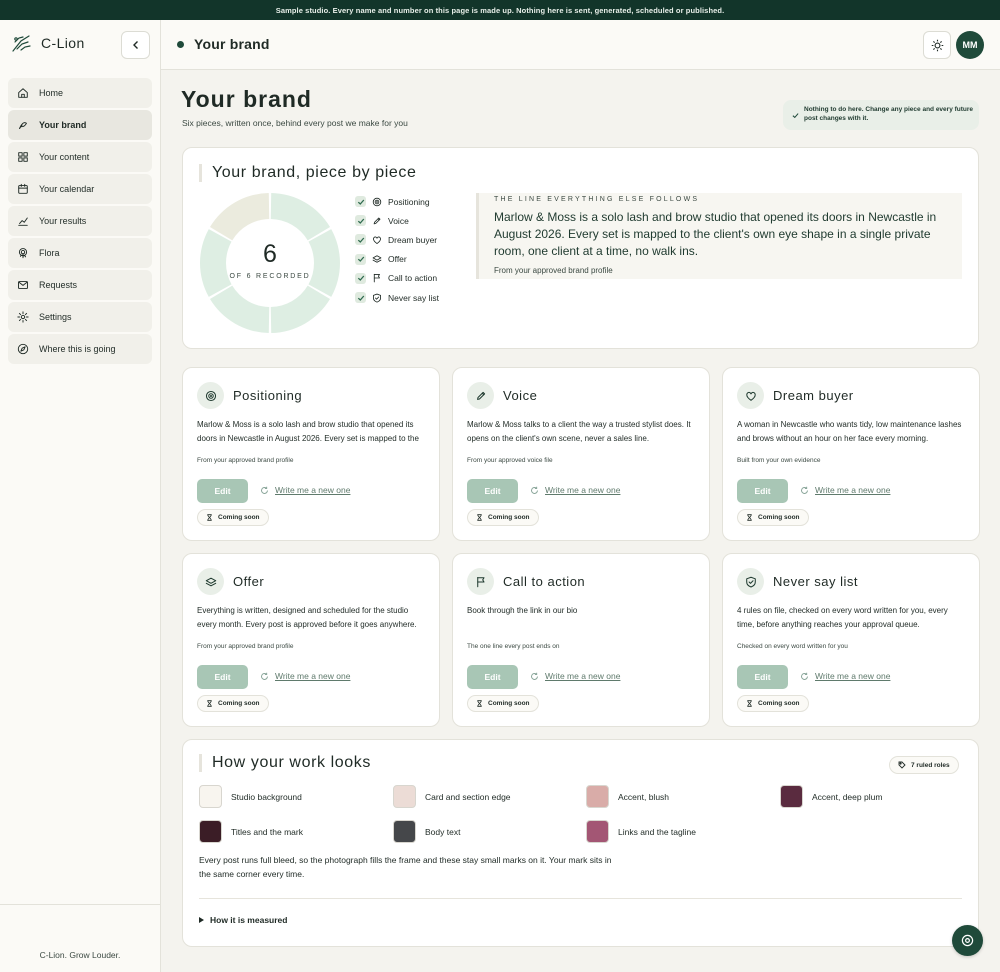  What do you see at coordinates (970, 45) in the screenshot?
I see `user-avatar: MM` at bounding box center [970, 45].